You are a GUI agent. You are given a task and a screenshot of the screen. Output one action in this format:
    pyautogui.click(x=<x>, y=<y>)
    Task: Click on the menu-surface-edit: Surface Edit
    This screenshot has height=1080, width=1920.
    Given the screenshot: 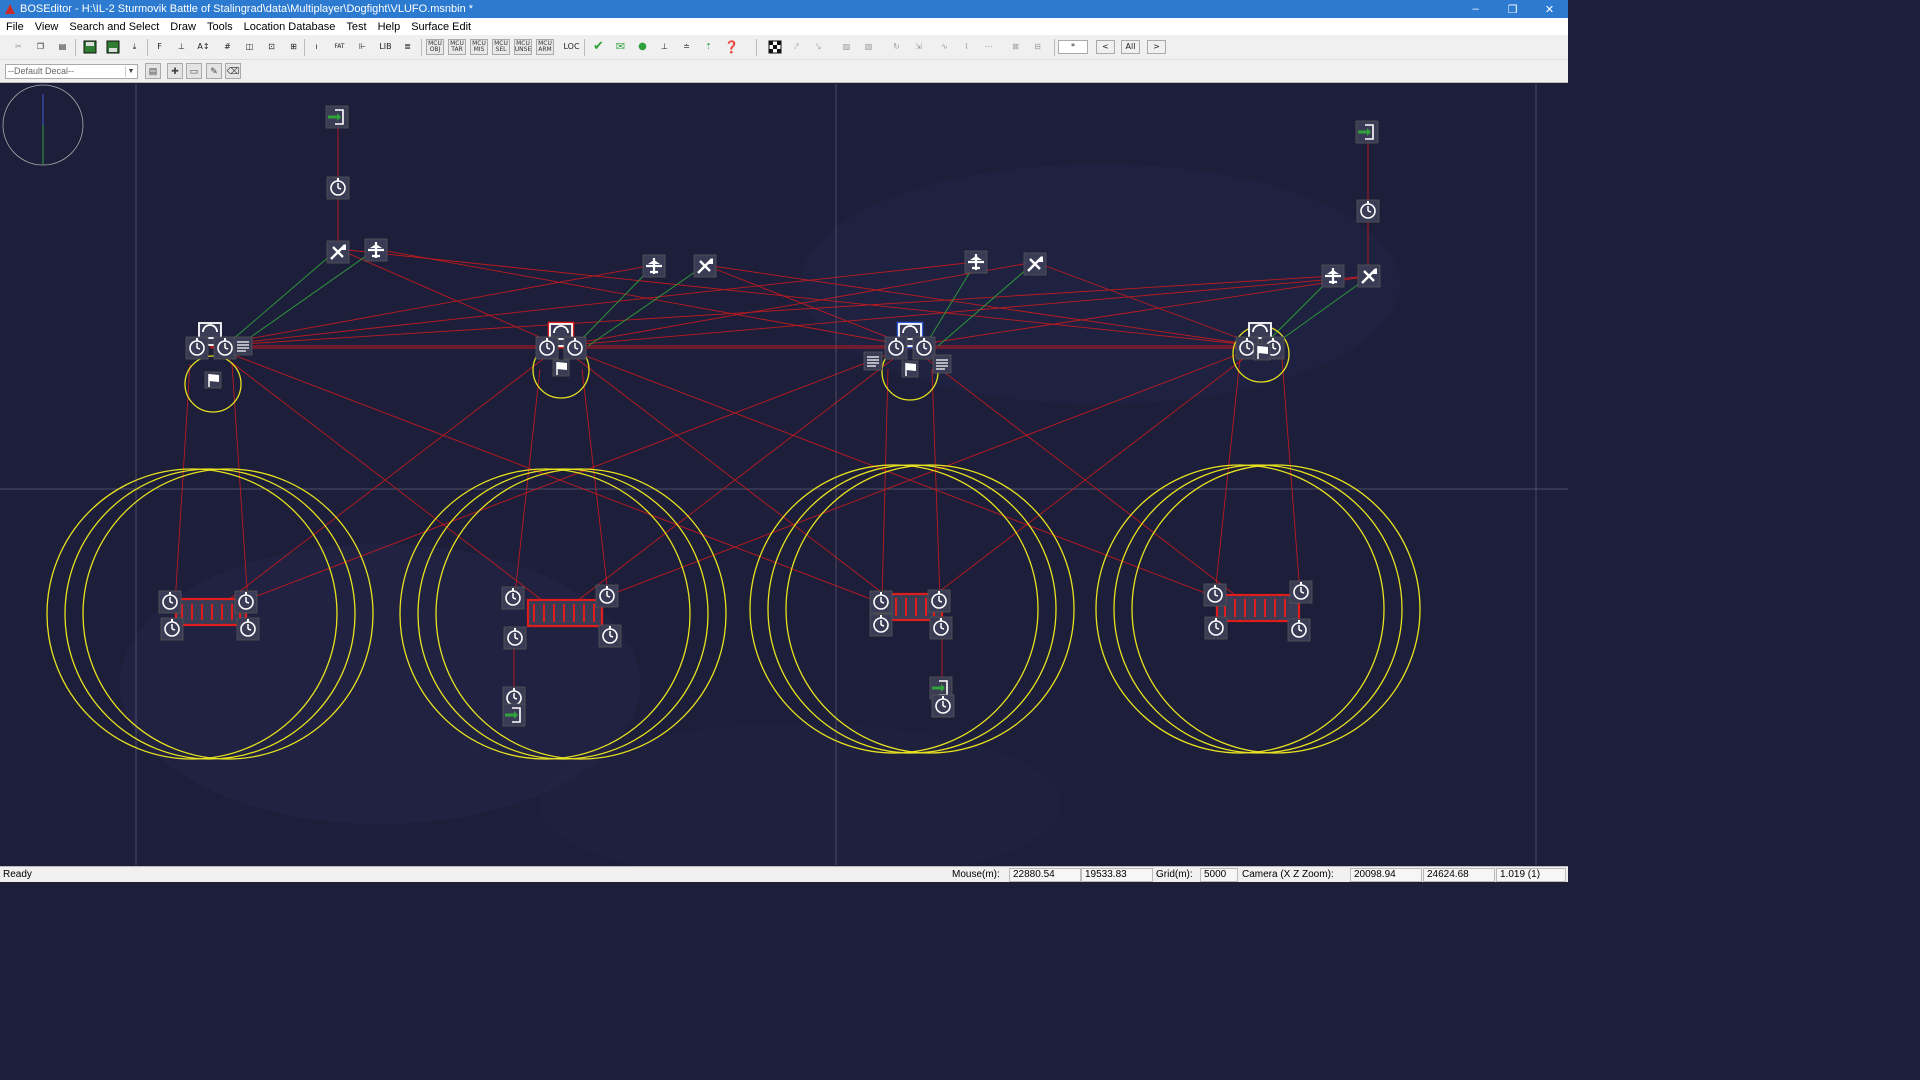 What is the action you would take?
    pyautogui.click(x=440, y=27)
    